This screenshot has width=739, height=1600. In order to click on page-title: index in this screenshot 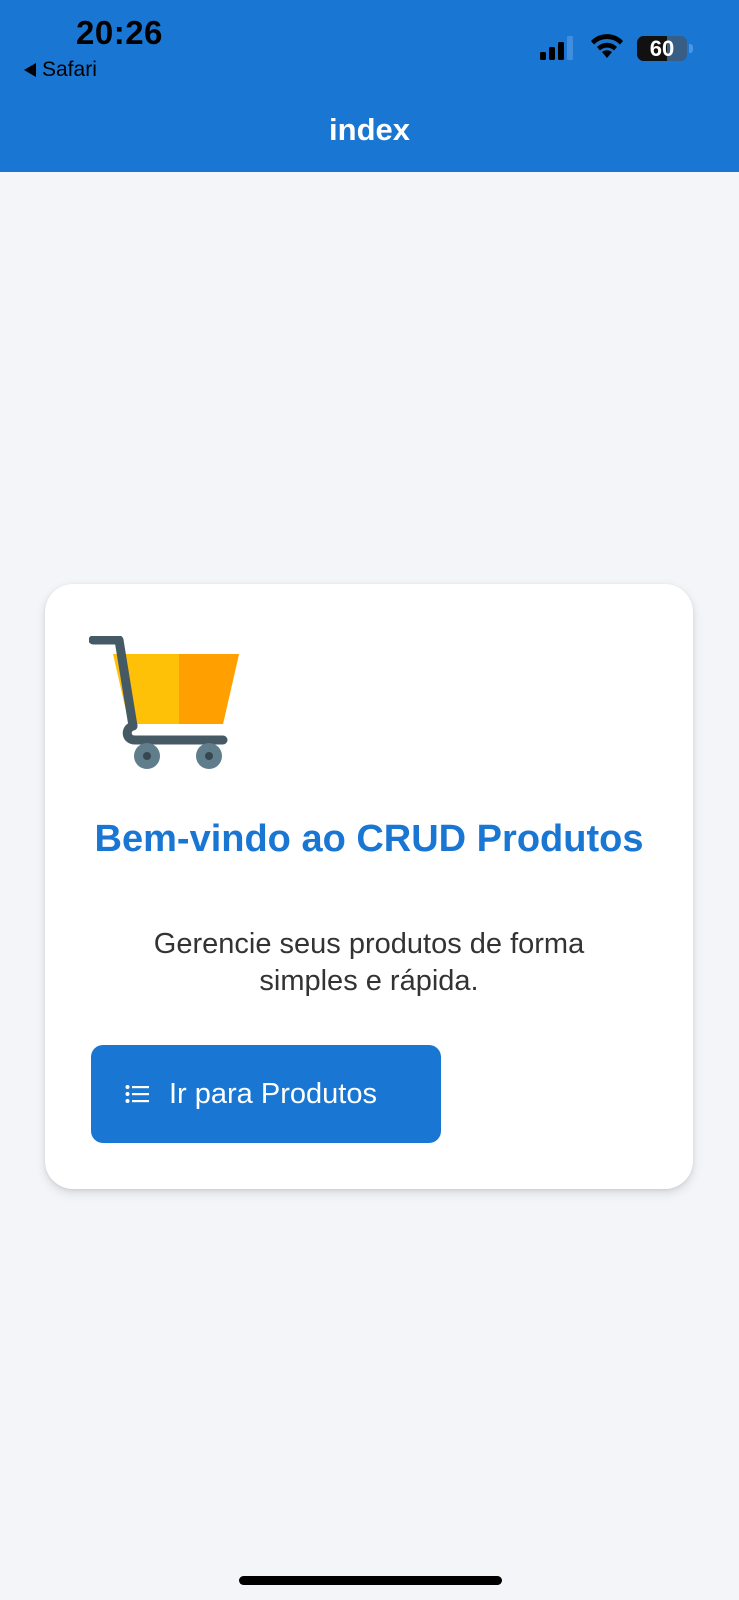, I will do `click(369, 129)`.